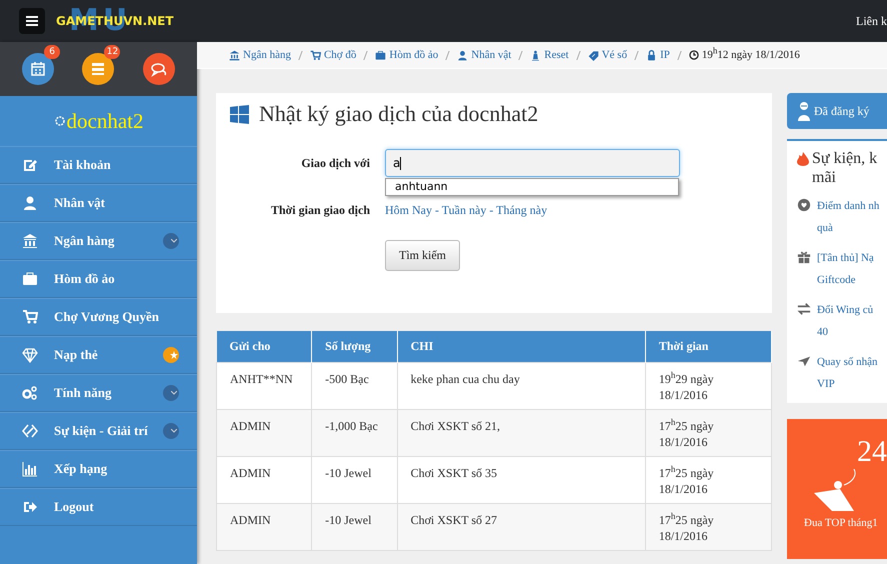 The width and height of the screenshot is (887, 564). I want to click on calendar-icon, so click(38, 69).